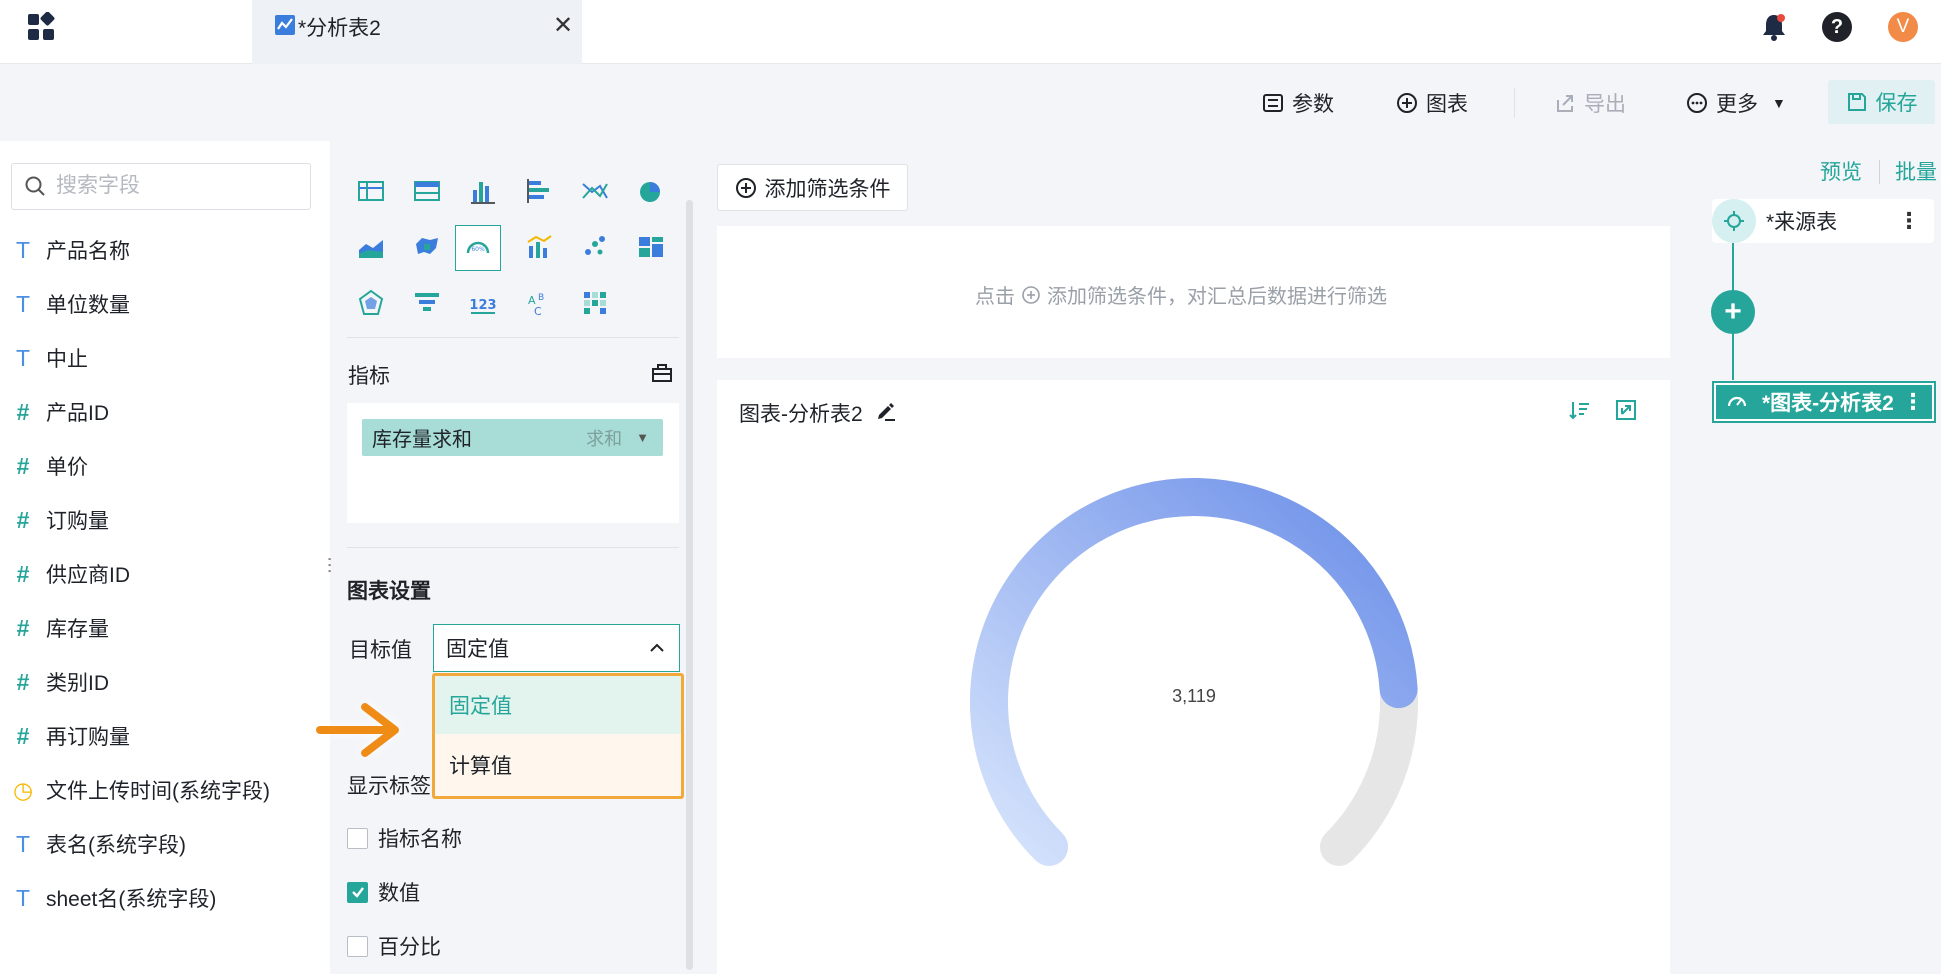 The width and height of the screenshot is (1941, 974). I want to click on dropdown-option-computed: 计算值, so click(558, 765).